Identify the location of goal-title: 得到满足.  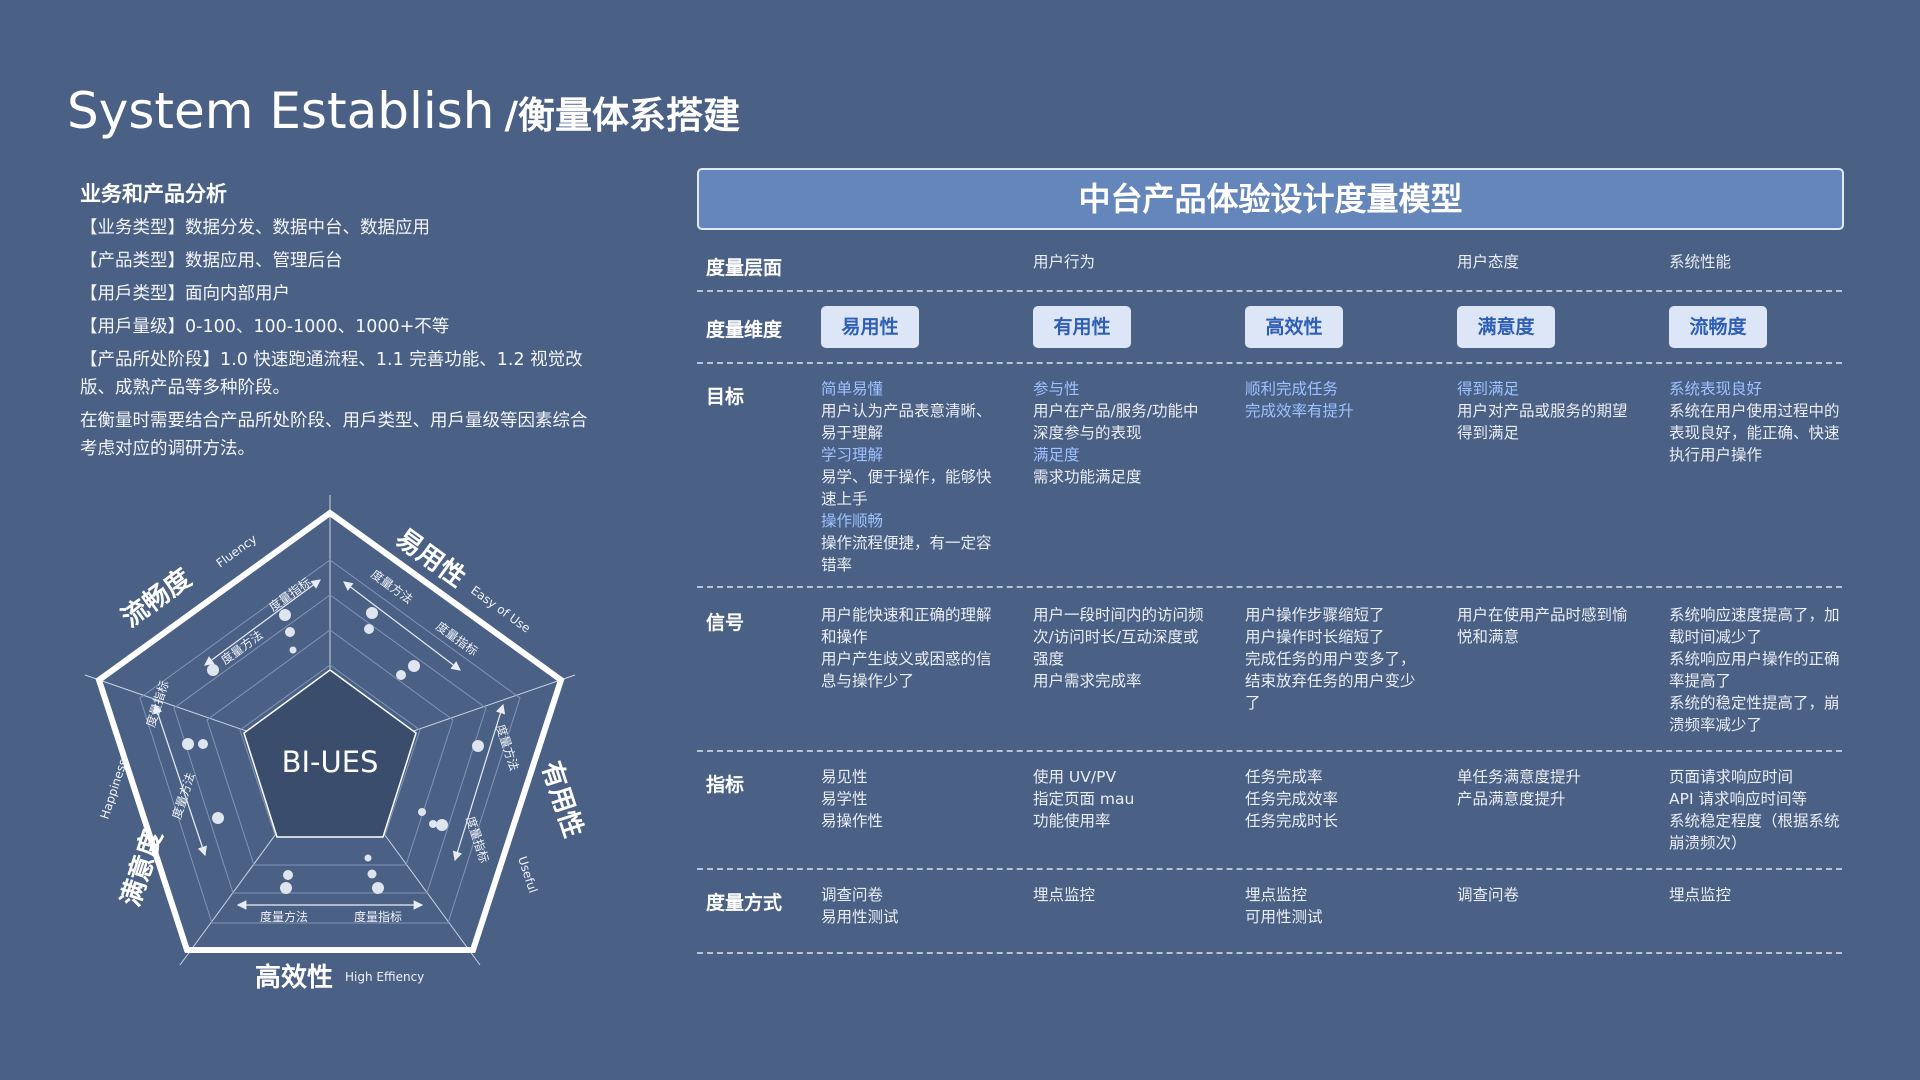
(1488, 389).